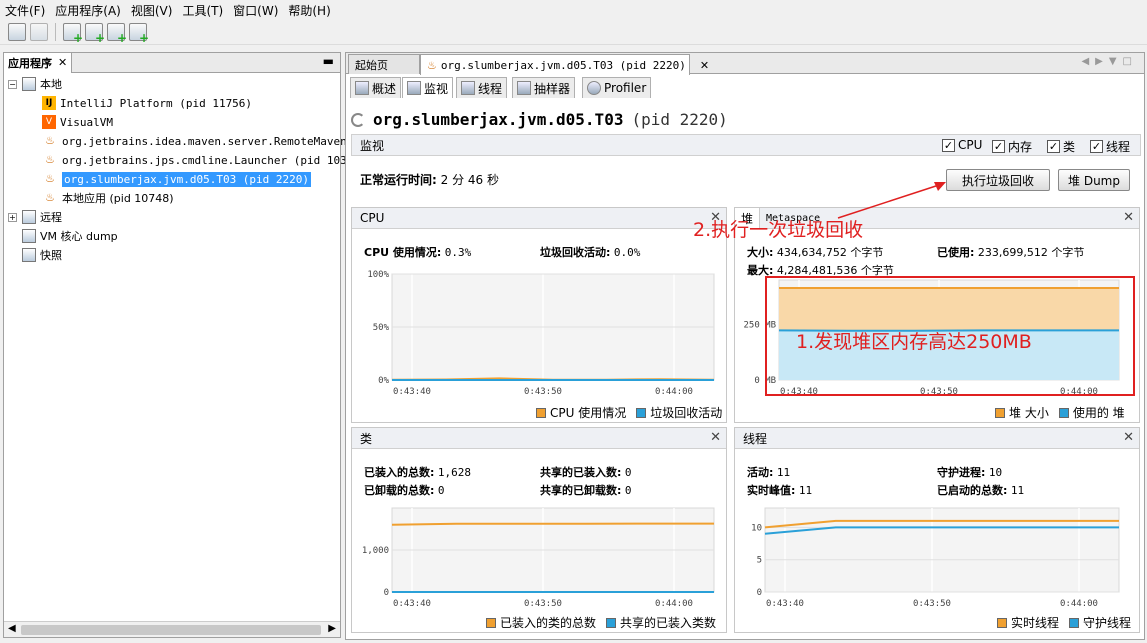  What do you see at coordinates (1064, 622) in the screenshot?
I see `threads-legend: 实时线程 守护线程` at bounding box center [1064, 622].